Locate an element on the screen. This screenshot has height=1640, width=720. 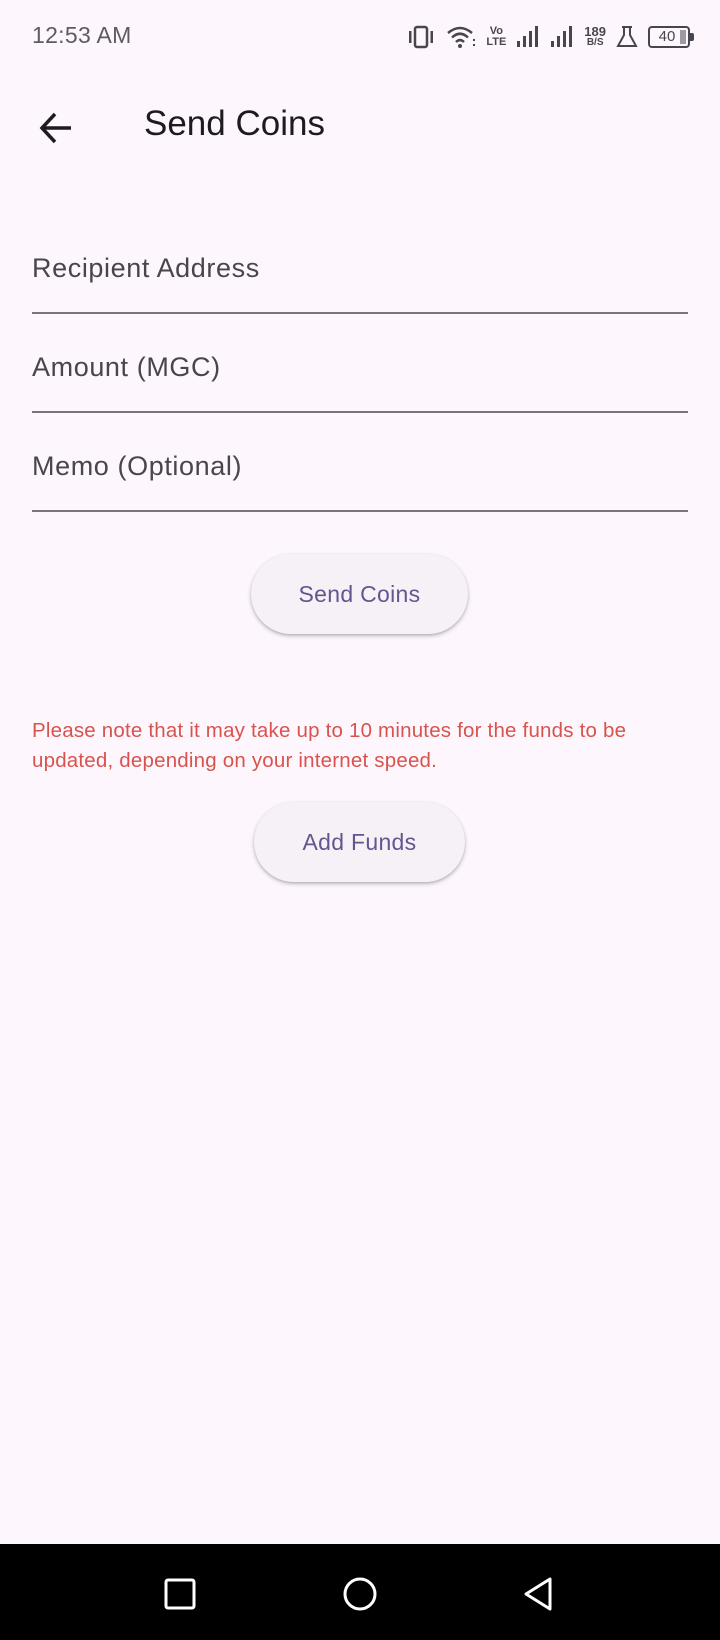
battery-level: 40 is located at coordinates (667, 36).